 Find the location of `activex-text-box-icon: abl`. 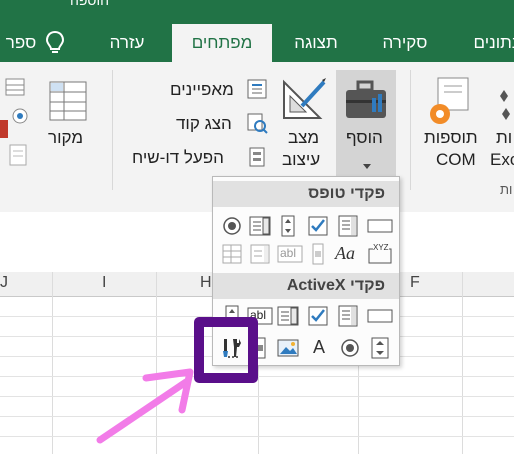

activex-text-box-icon: abl is located at coordinates (260, 316).